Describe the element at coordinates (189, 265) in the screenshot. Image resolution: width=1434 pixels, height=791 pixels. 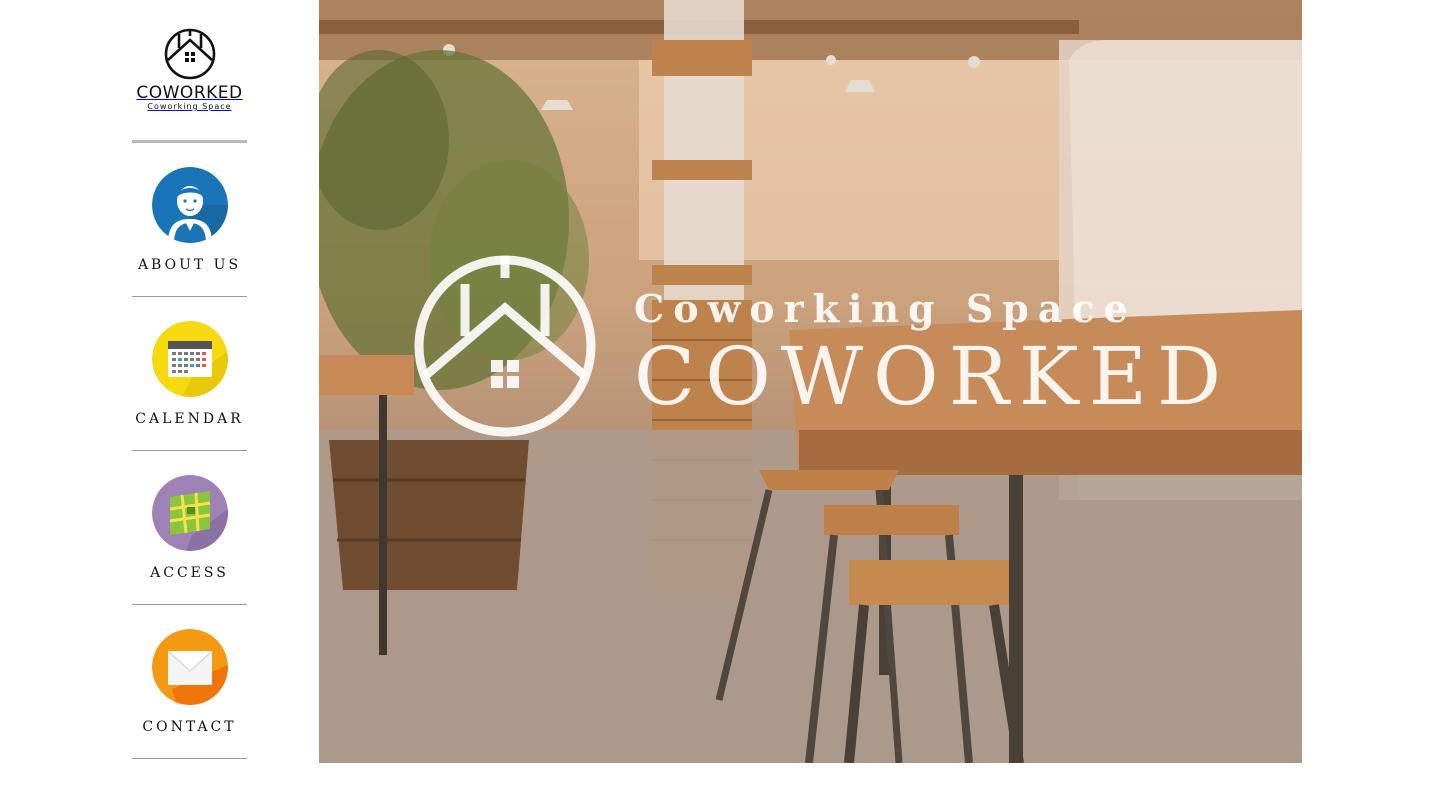
I see `nav-label-about-us: ABOUT US` at that location.